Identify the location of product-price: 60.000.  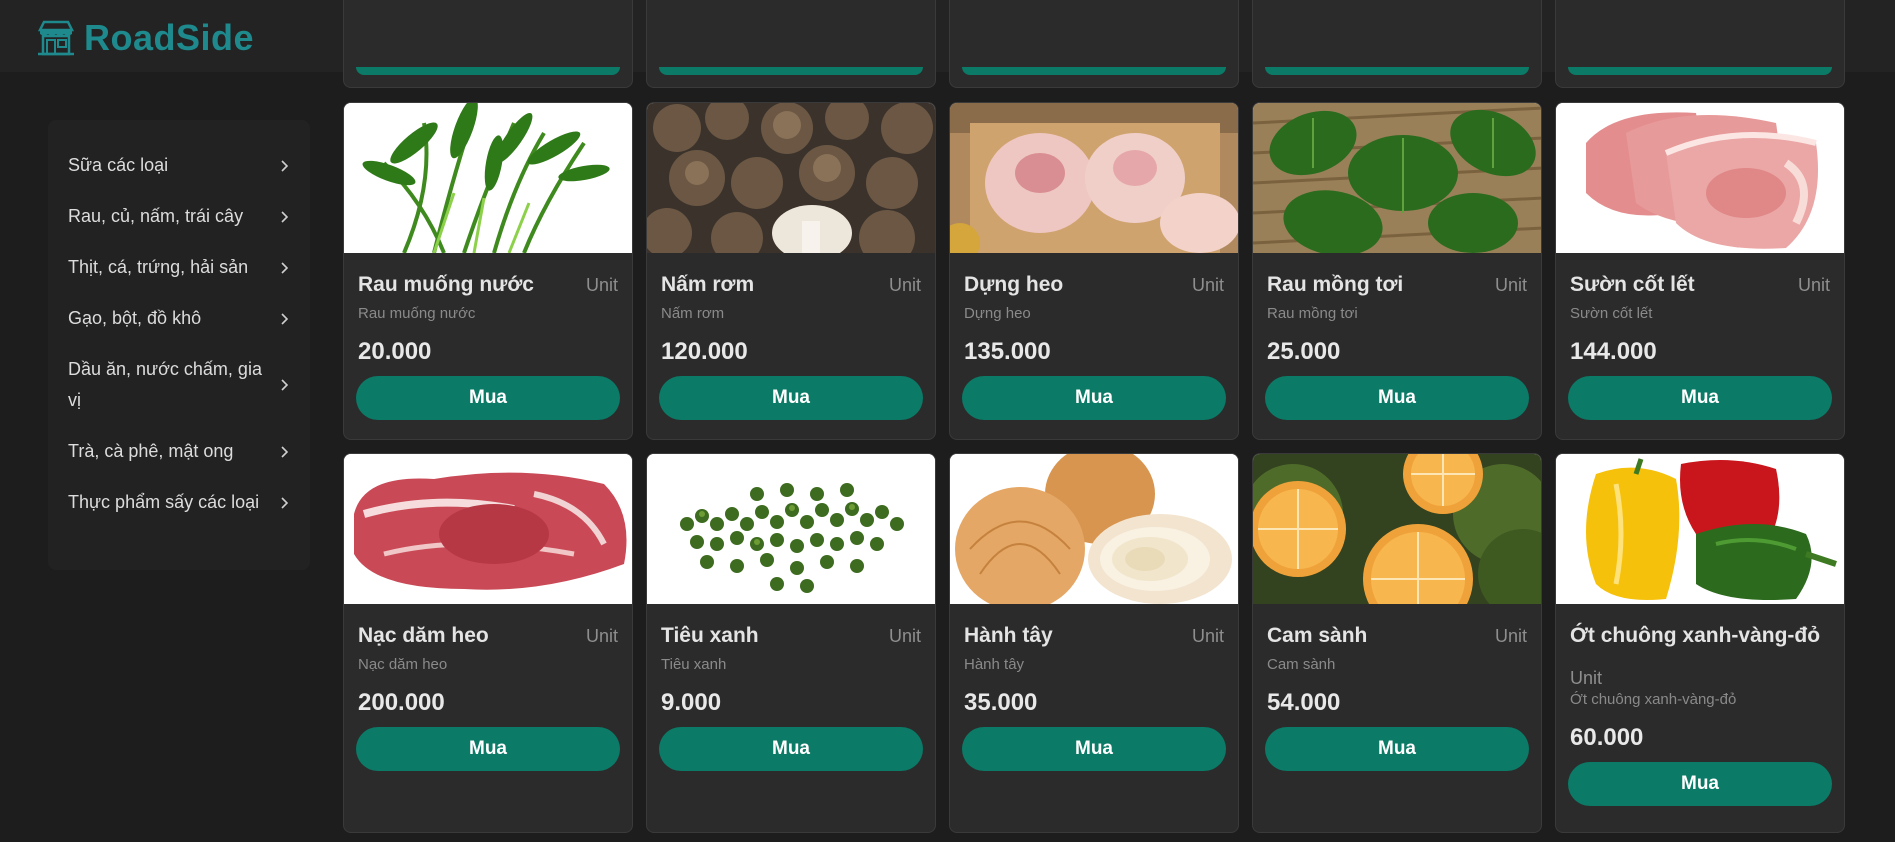
(1607, 737).